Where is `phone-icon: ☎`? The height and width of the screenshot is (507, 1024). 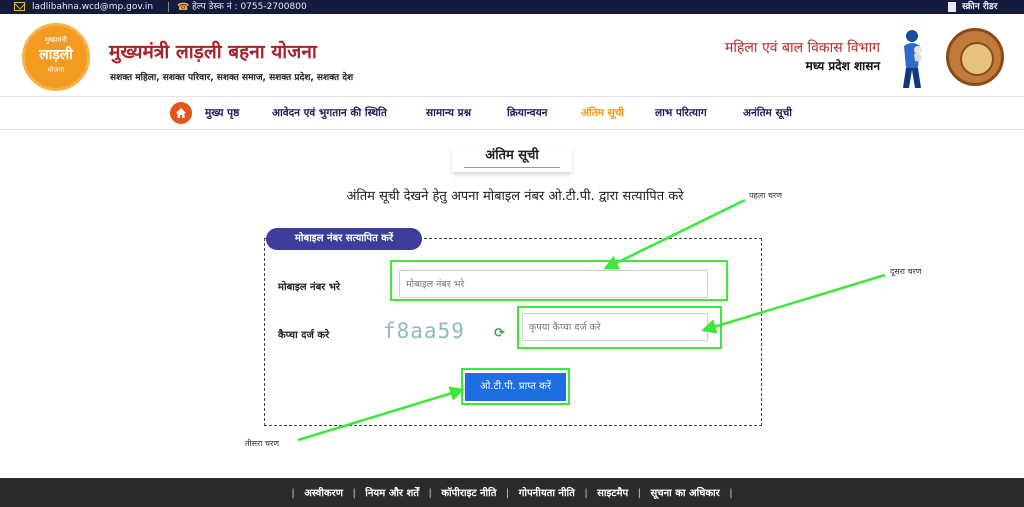
phone-icon: ☎ is located at coordinates (183, 7).